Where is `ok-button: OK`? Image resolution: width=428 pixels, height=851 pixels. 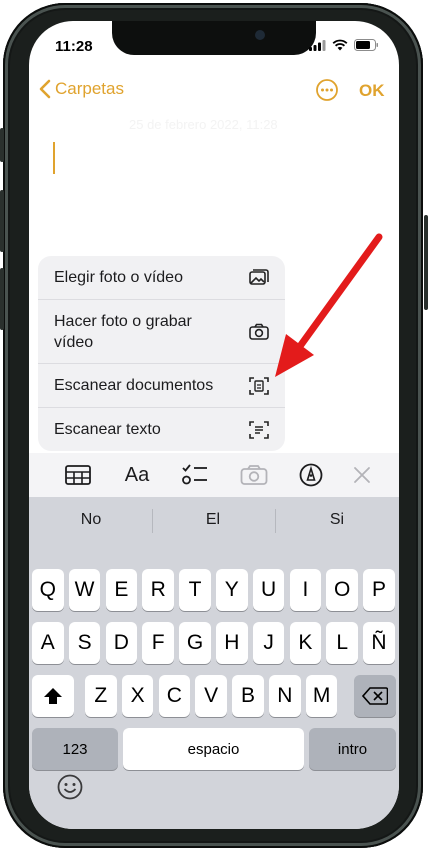 ok-button: OK is located at coordinates (372, 91).